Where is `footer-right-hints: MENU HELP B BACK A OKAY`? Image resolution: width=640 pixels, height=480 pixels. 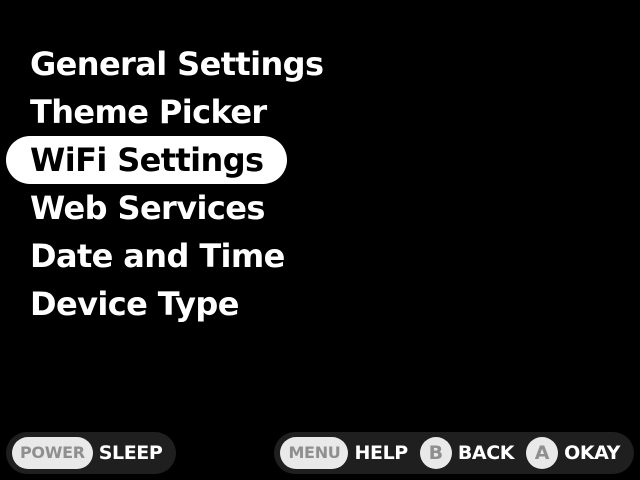
footer-right-hints: MENU HELP B BACK A OKAY is located at coordinates (454, 453).